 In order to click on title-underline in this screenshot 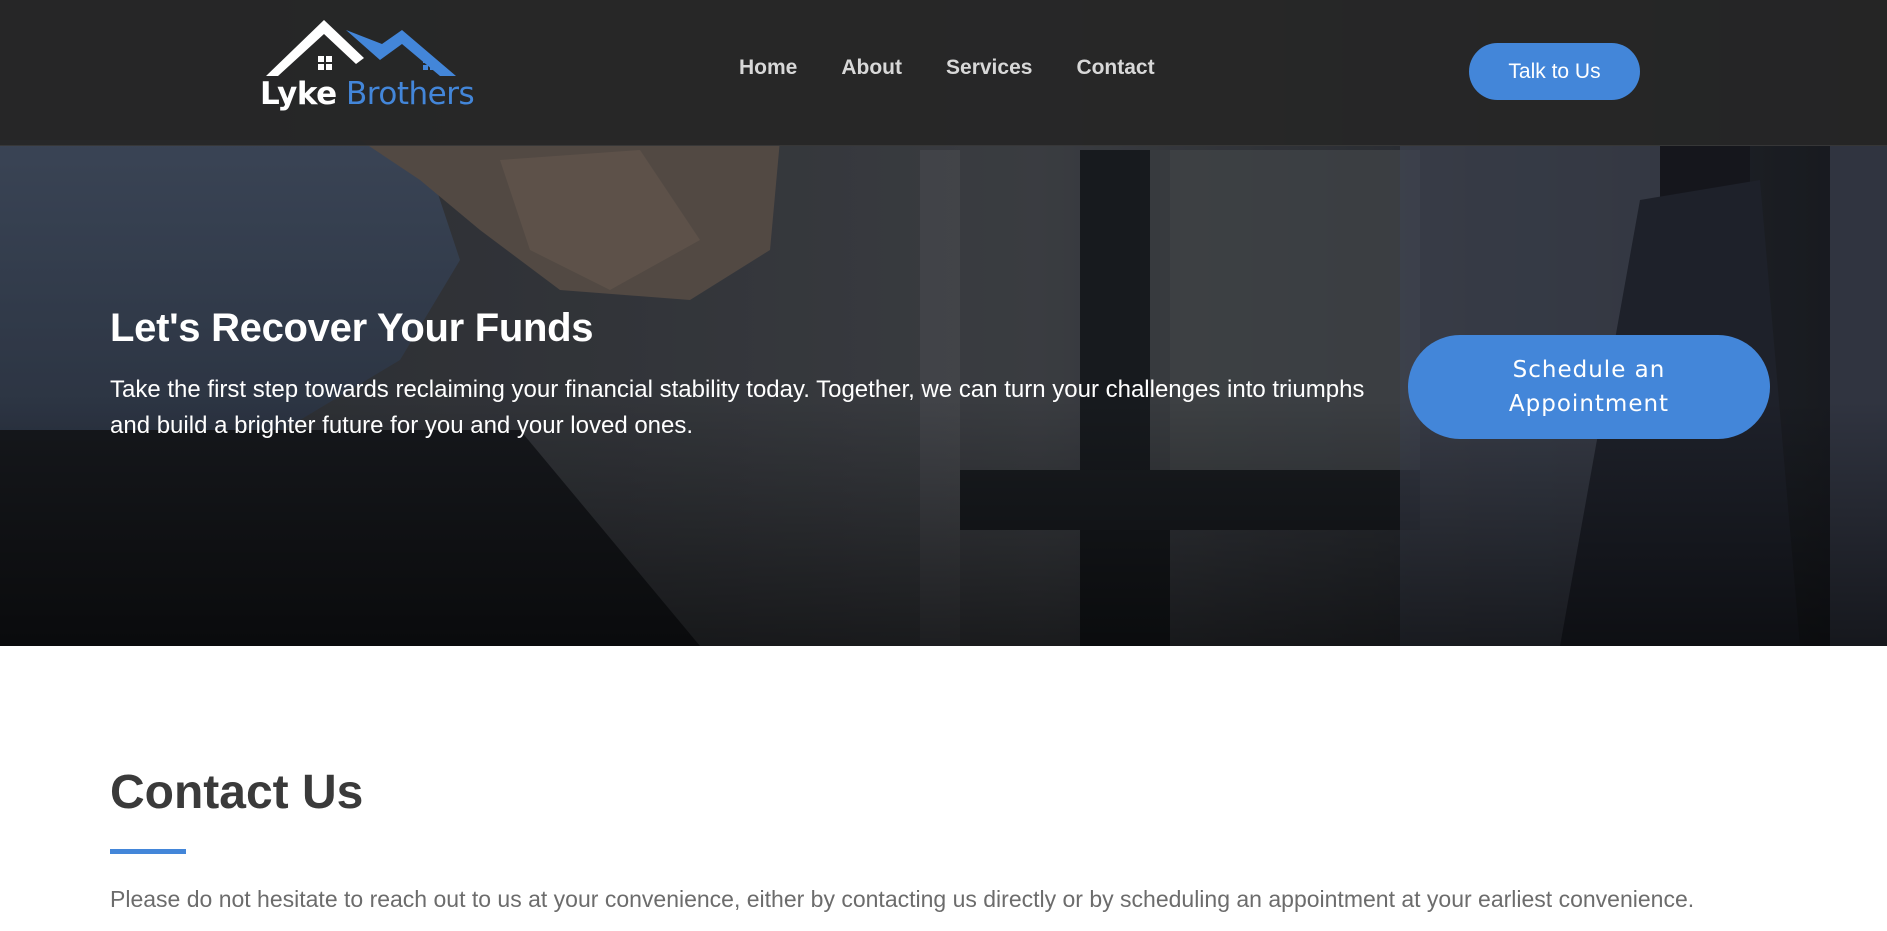, I will do `click(148, 851)`.